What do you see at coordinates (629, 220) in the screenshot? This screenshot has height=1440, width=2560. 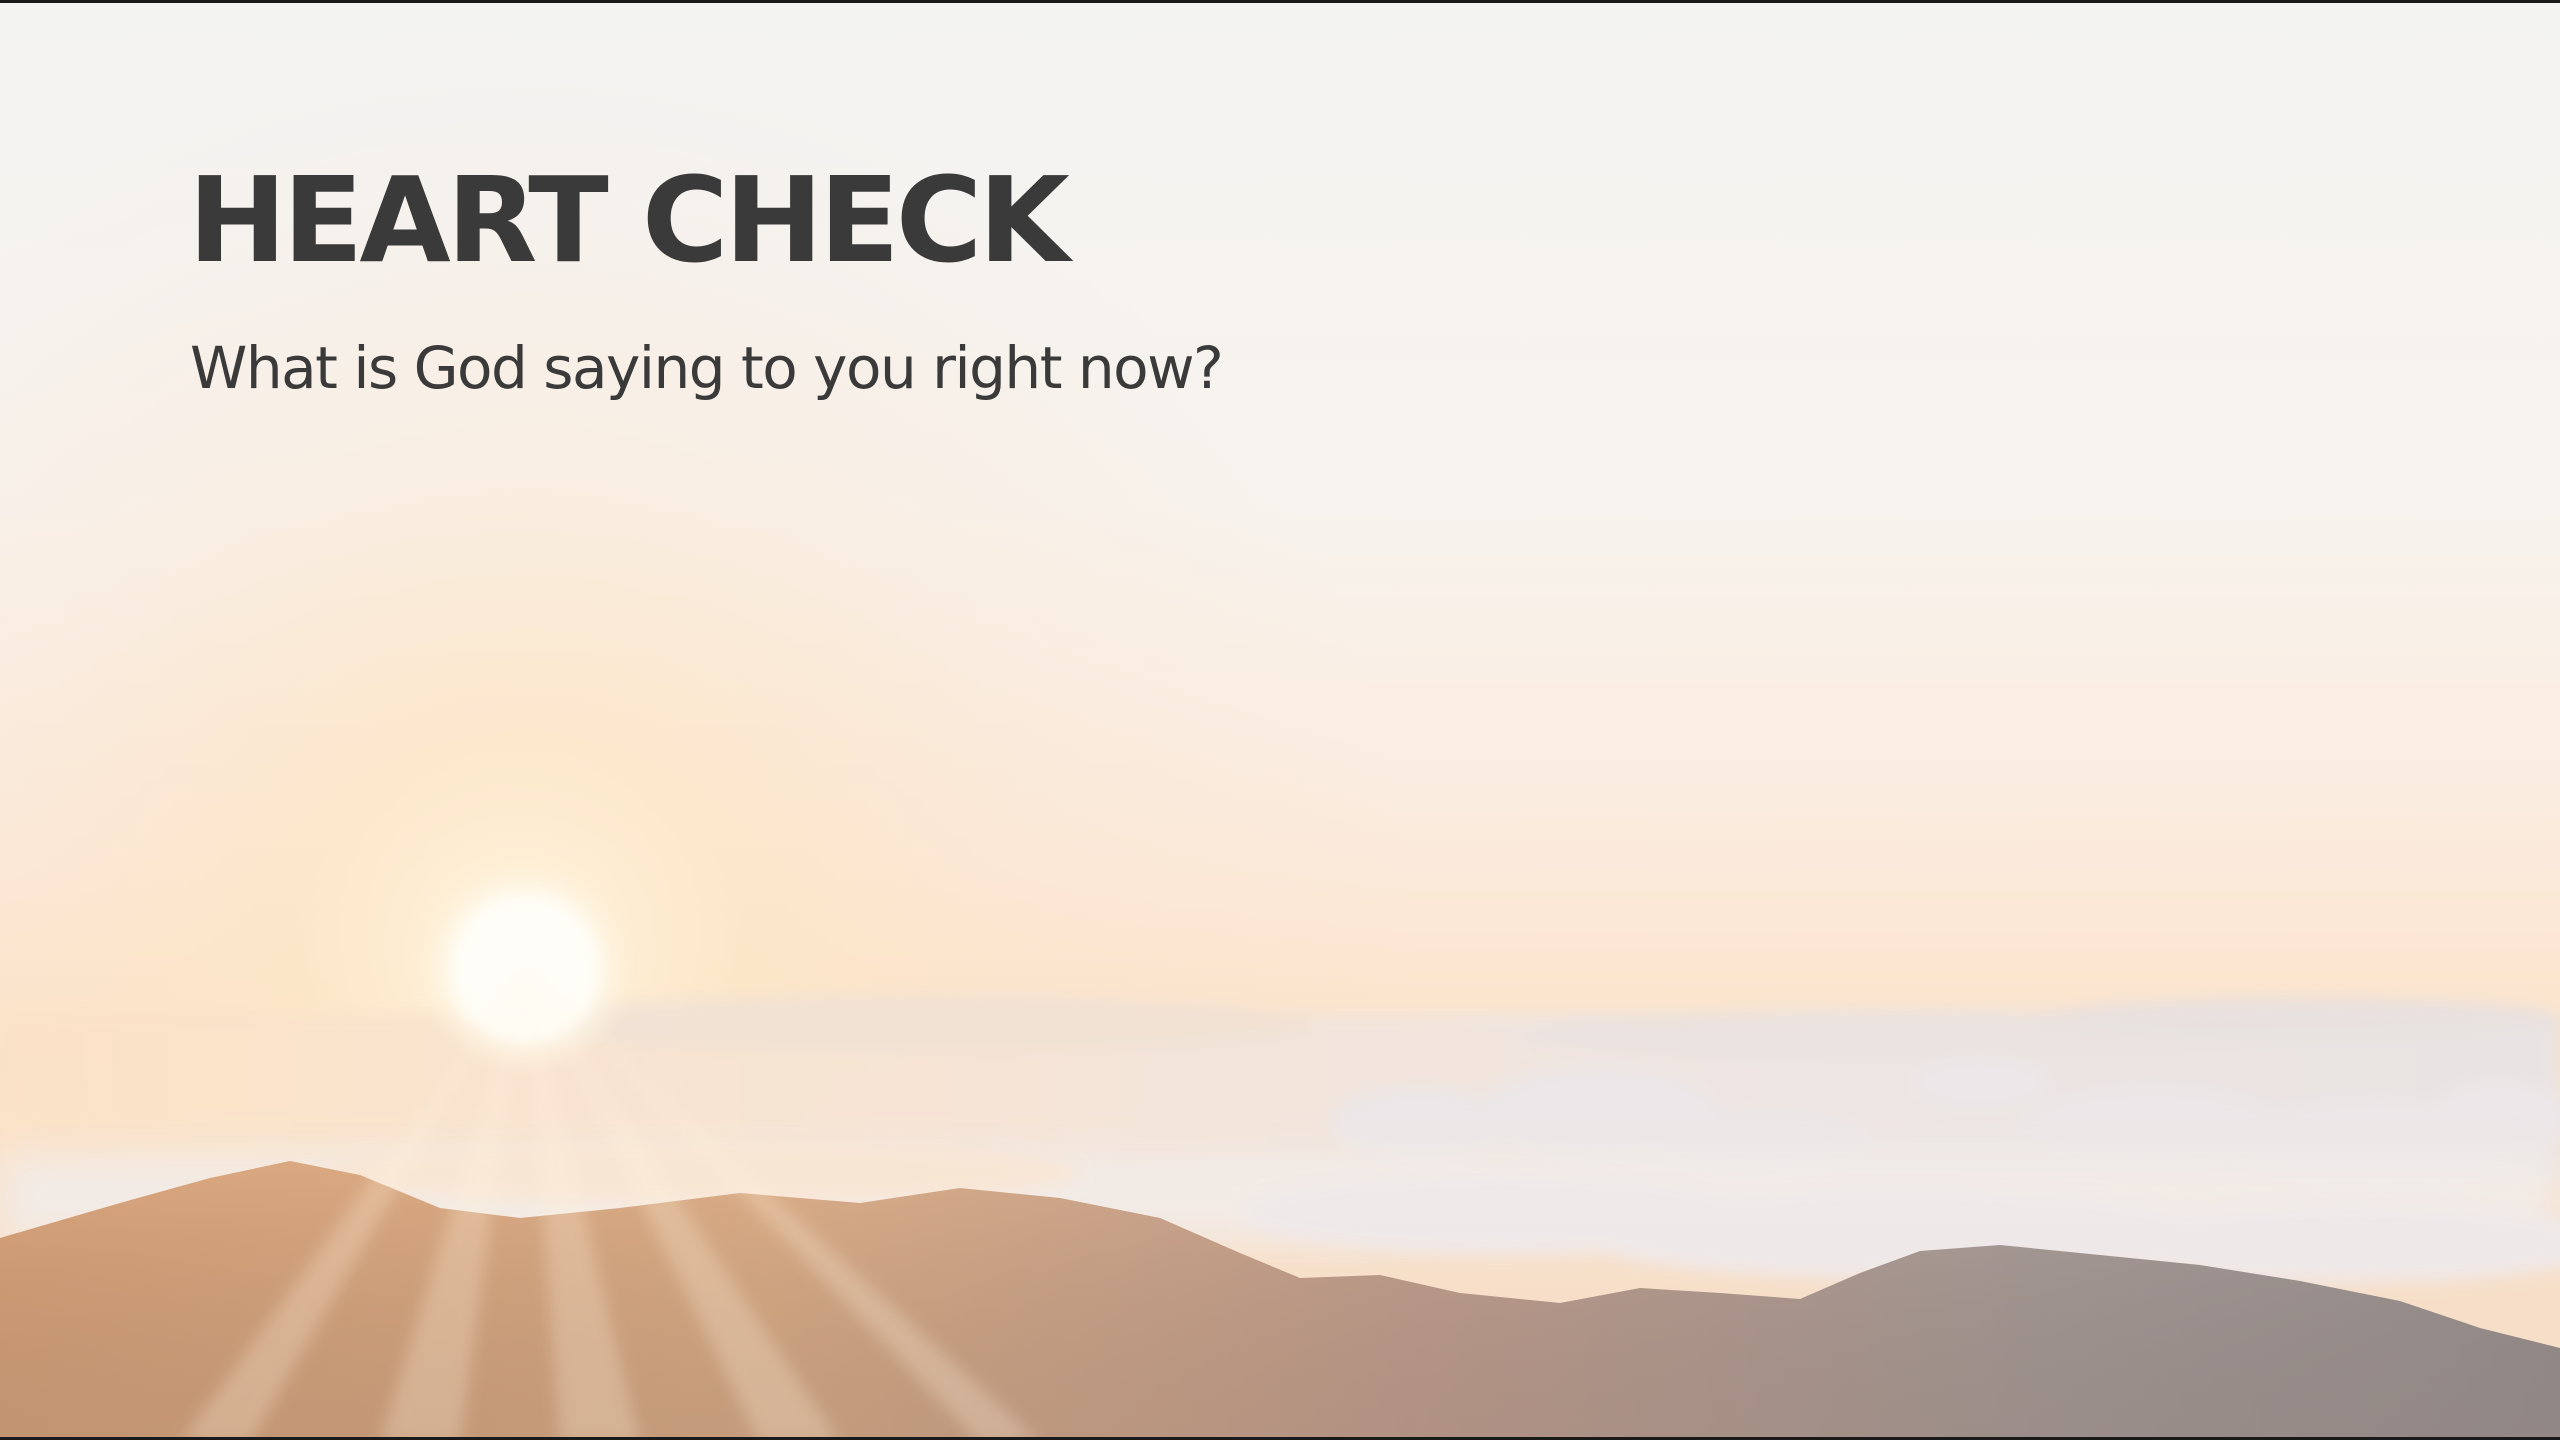 I see `slide-title: HEART CHECK` at bounding box center [629, 220].